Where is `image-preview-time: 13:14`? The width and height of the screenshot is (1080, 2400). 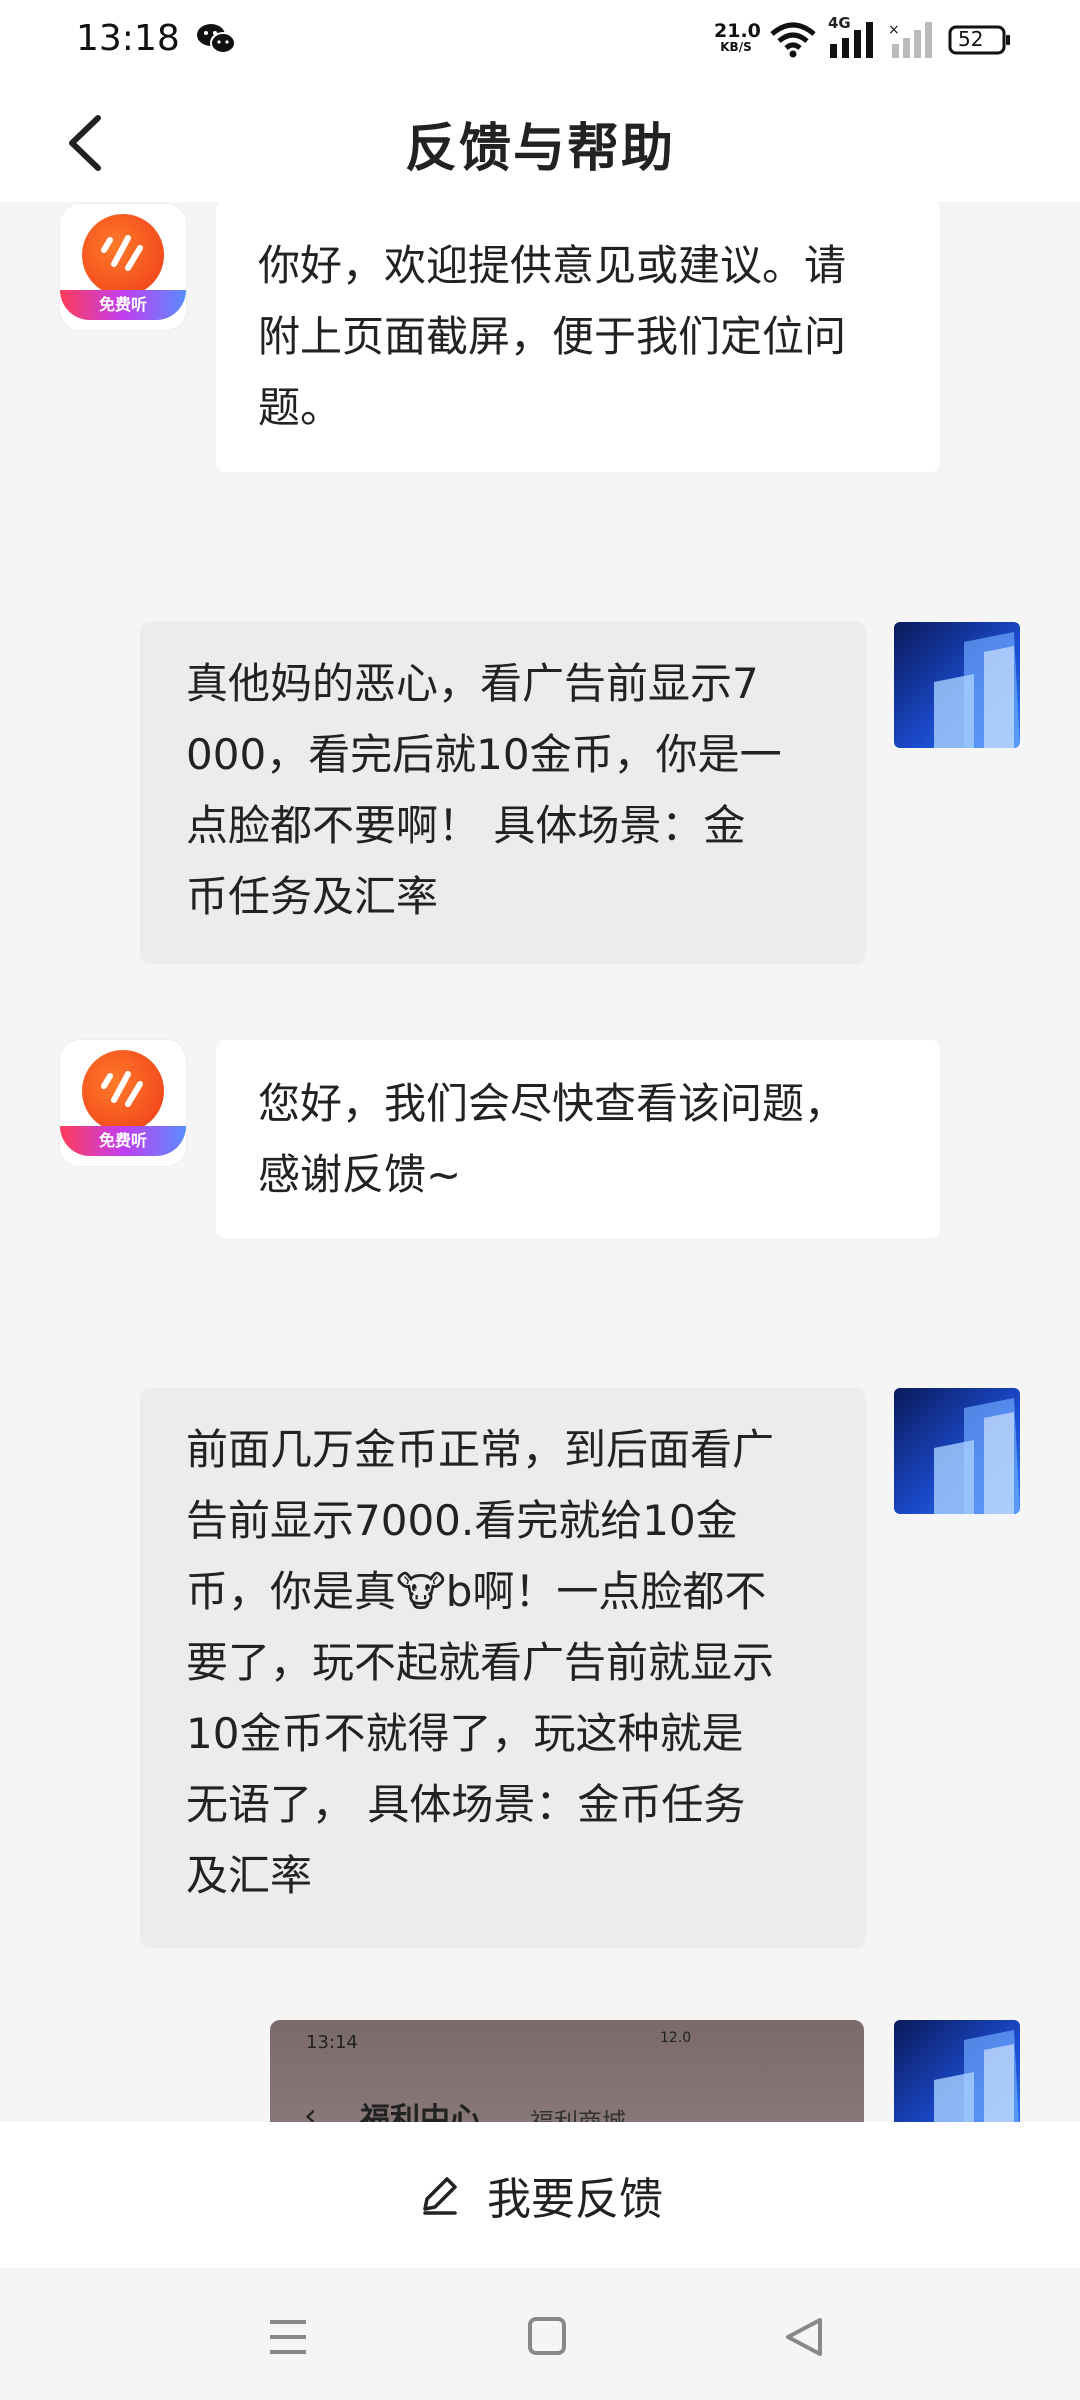
image-preview-time: 13:14 is located at coordinates (332, 2042).